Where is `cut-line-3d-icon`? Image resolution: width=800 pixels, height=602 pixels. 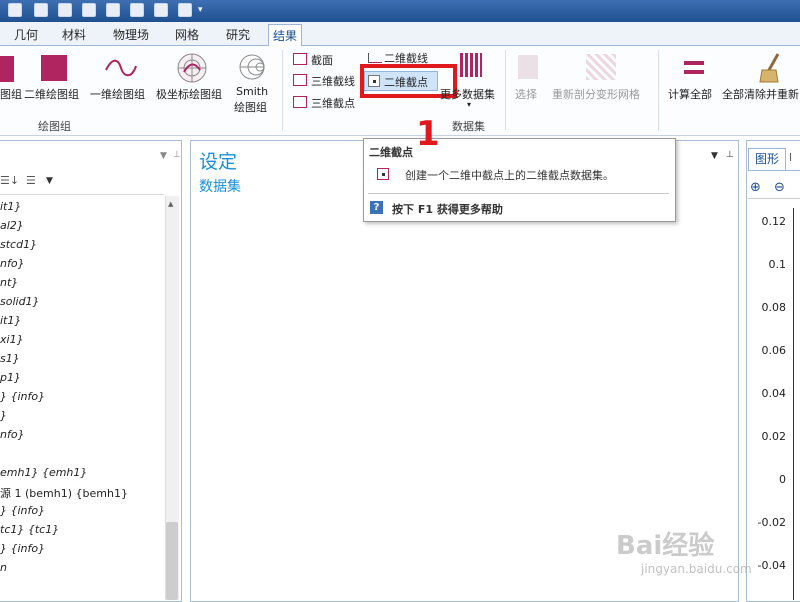
cut-line-3d-icon is located at coordinates (300, 80).